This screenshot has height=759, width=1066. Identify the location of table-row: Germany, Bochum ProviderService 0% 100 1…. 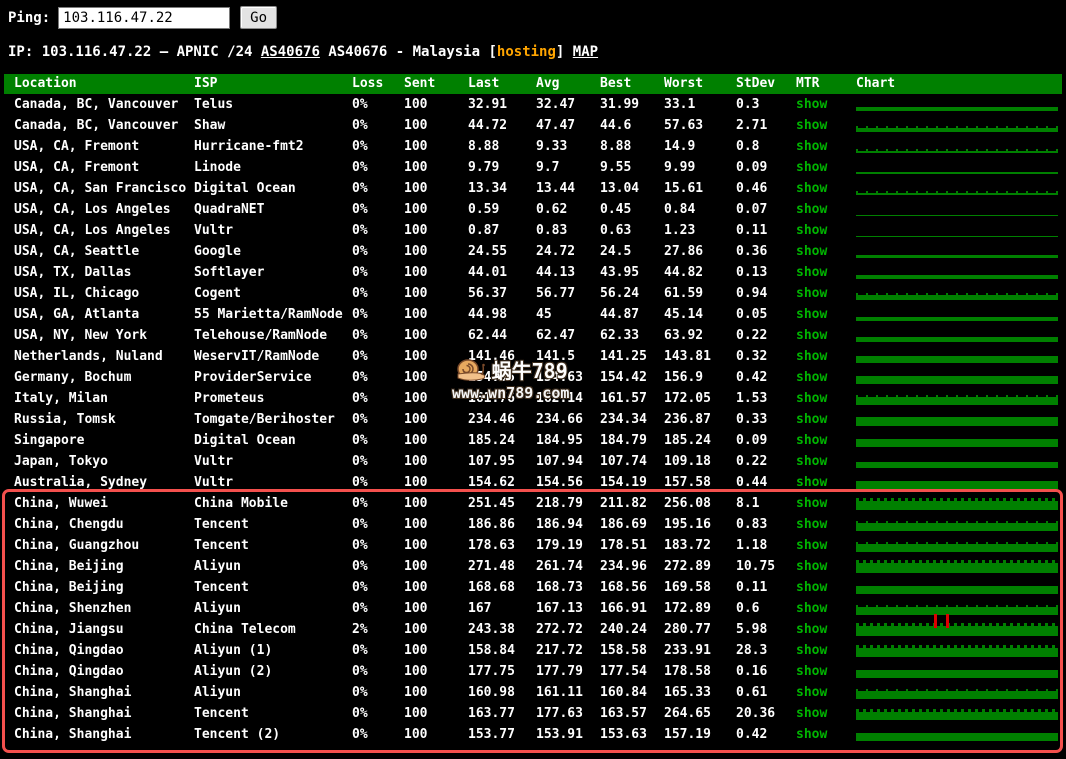
(533, 377).